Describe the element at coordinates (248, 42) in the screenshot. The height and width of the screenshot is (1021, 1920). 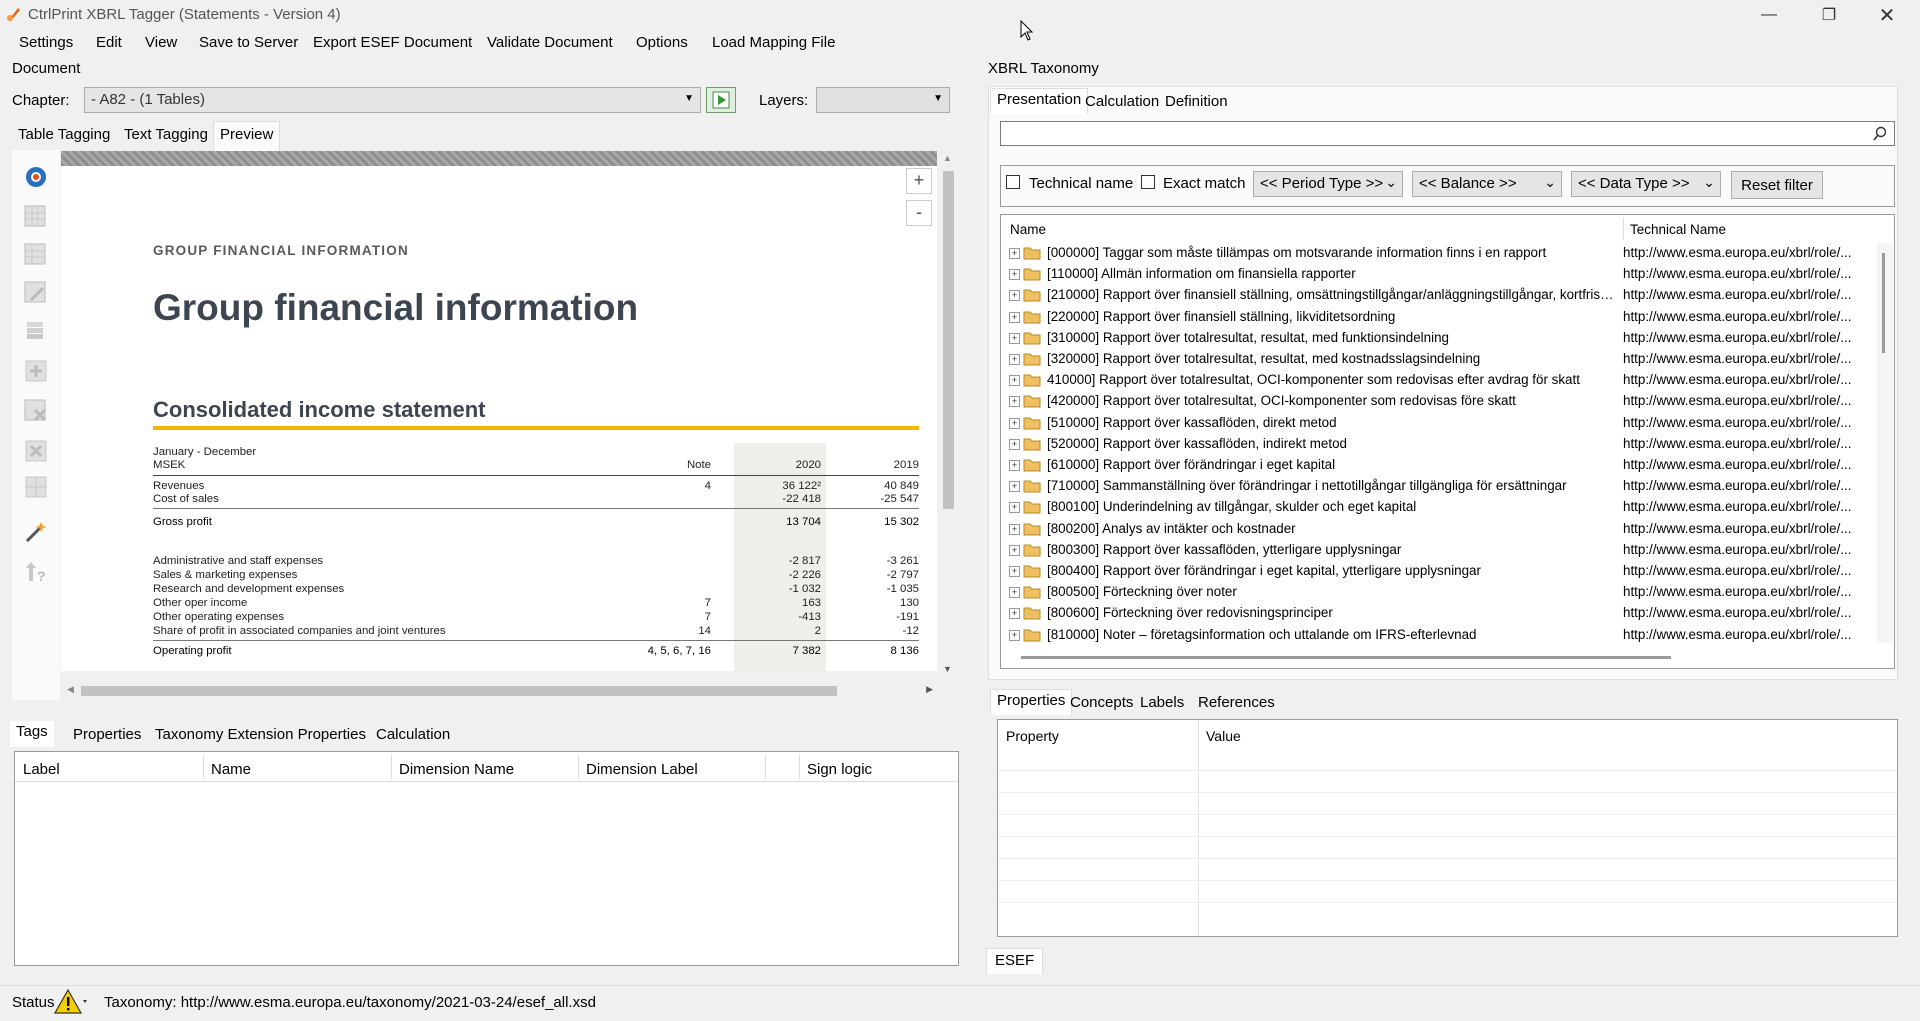
I see `menu-save-to-server: Save to Server` at that location.